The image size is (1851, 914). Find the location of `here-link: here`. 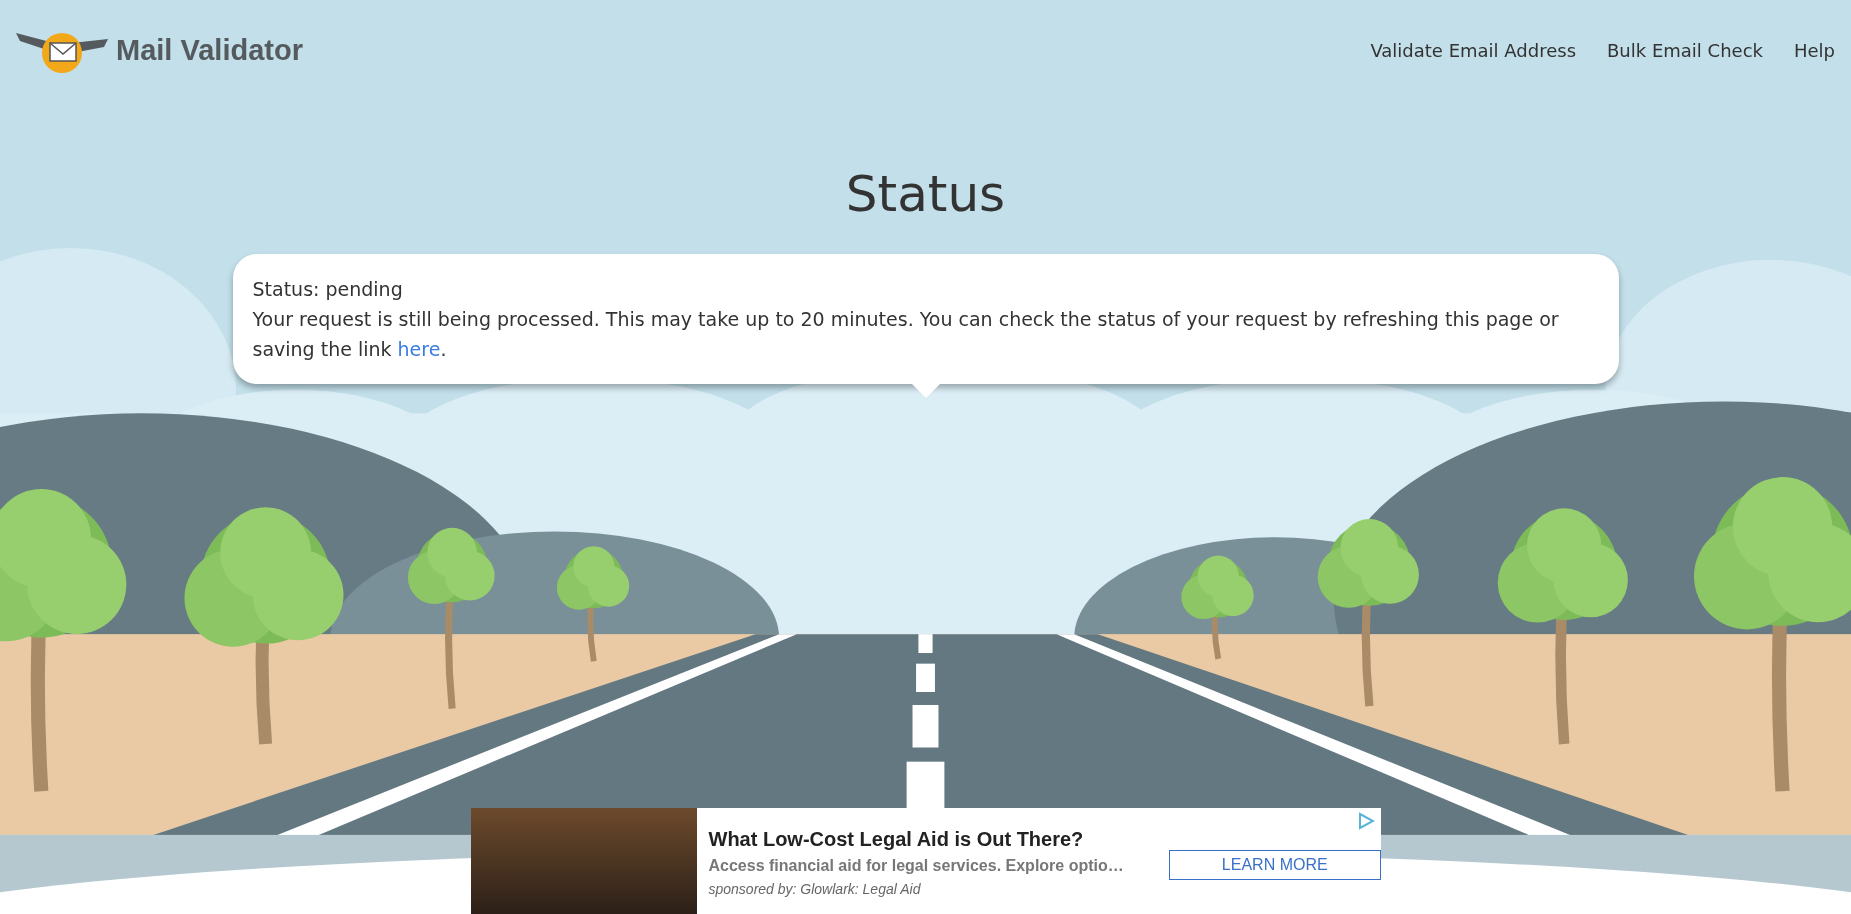

here-link: here is located at coordinates (419, 349).